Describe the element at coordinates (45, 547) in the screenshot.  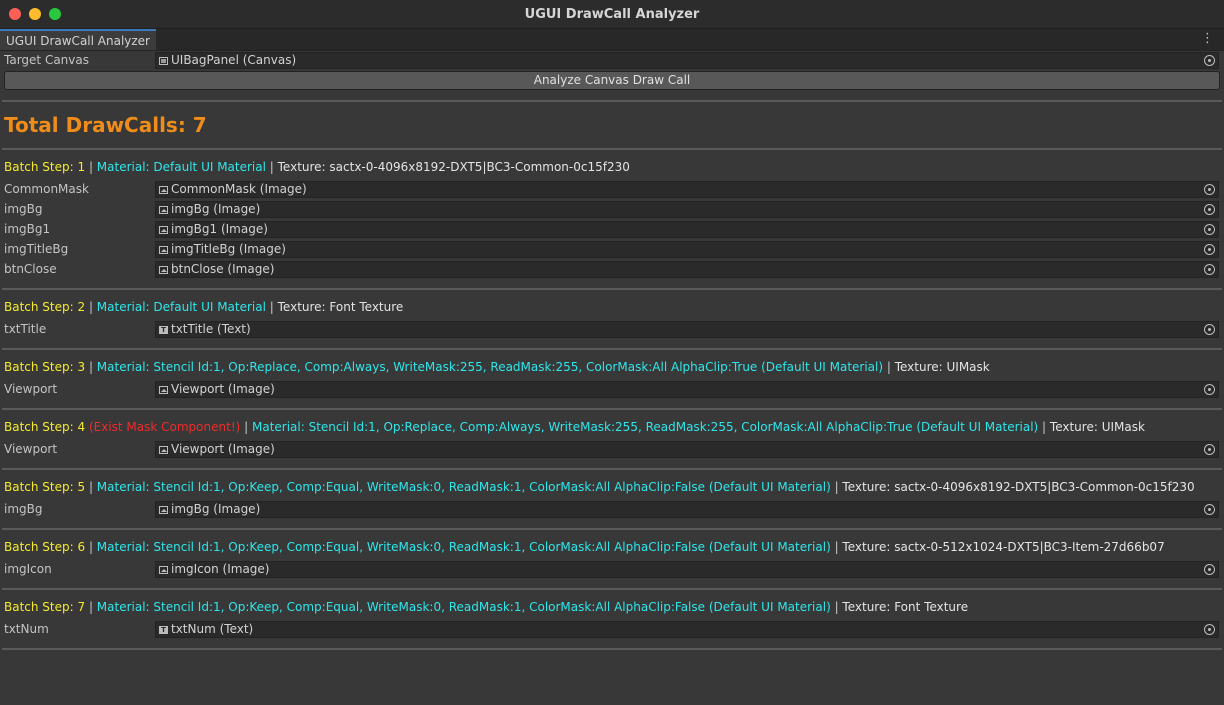
I see `batch-step: Batch Step: 6` at that location.